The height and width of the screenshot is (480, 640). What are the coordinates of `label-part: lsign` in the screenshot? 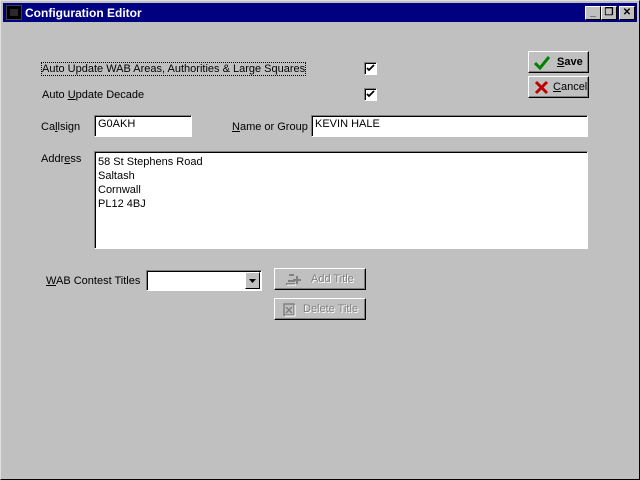 It's located at (69, 127).